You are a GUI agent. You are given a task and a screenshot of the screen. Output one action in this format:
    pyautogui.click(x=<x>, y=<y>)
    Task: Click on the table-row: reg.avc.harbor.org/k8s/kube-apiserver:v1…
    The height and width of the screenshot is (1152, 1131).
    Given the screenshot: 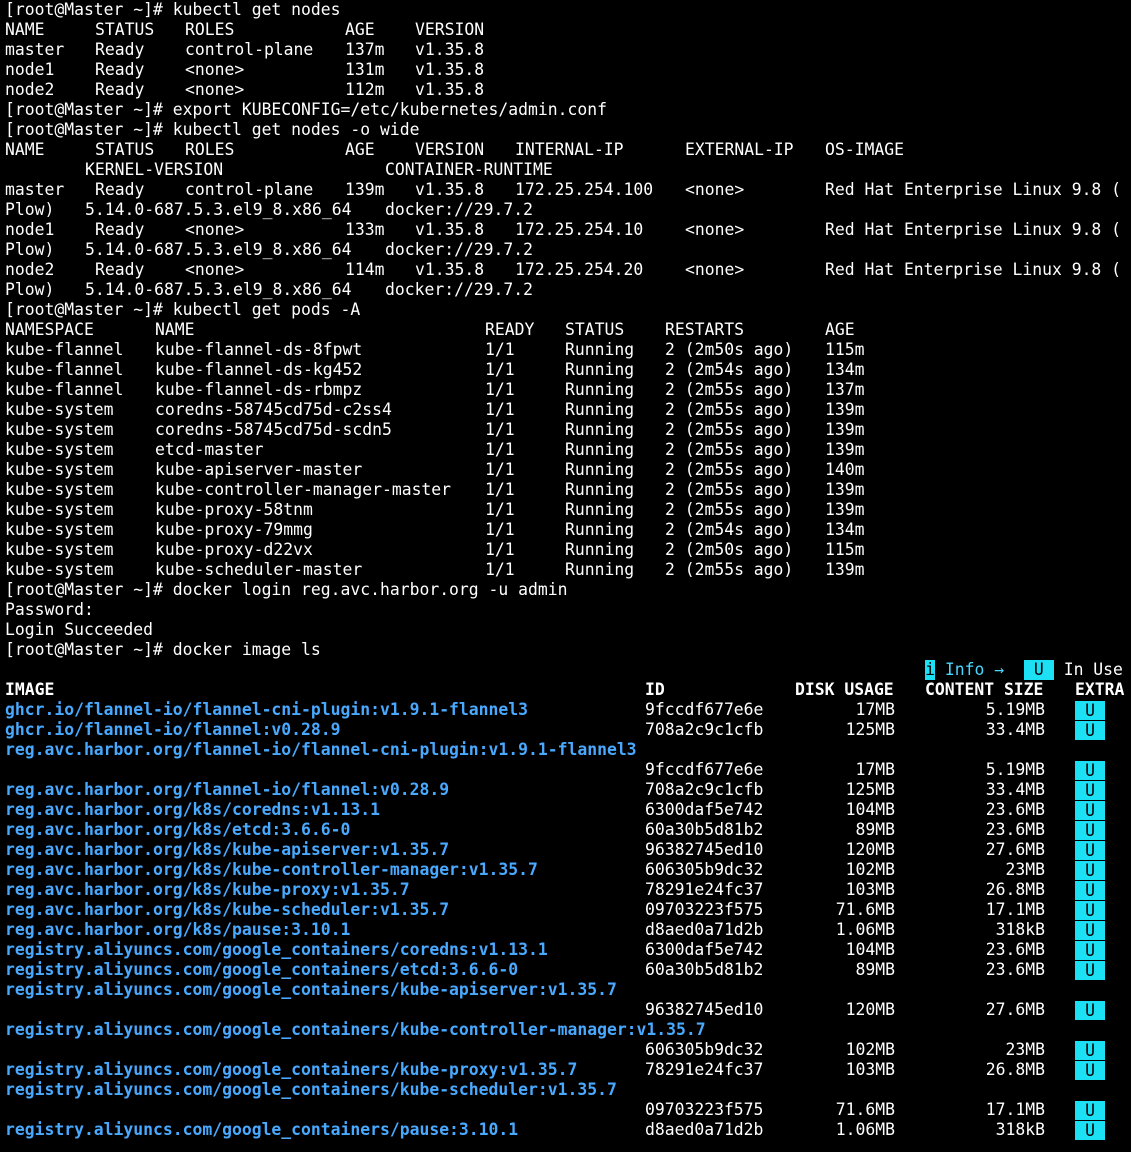 What is the action you would take?
    pyautogui.click(x=568, y=850)
    